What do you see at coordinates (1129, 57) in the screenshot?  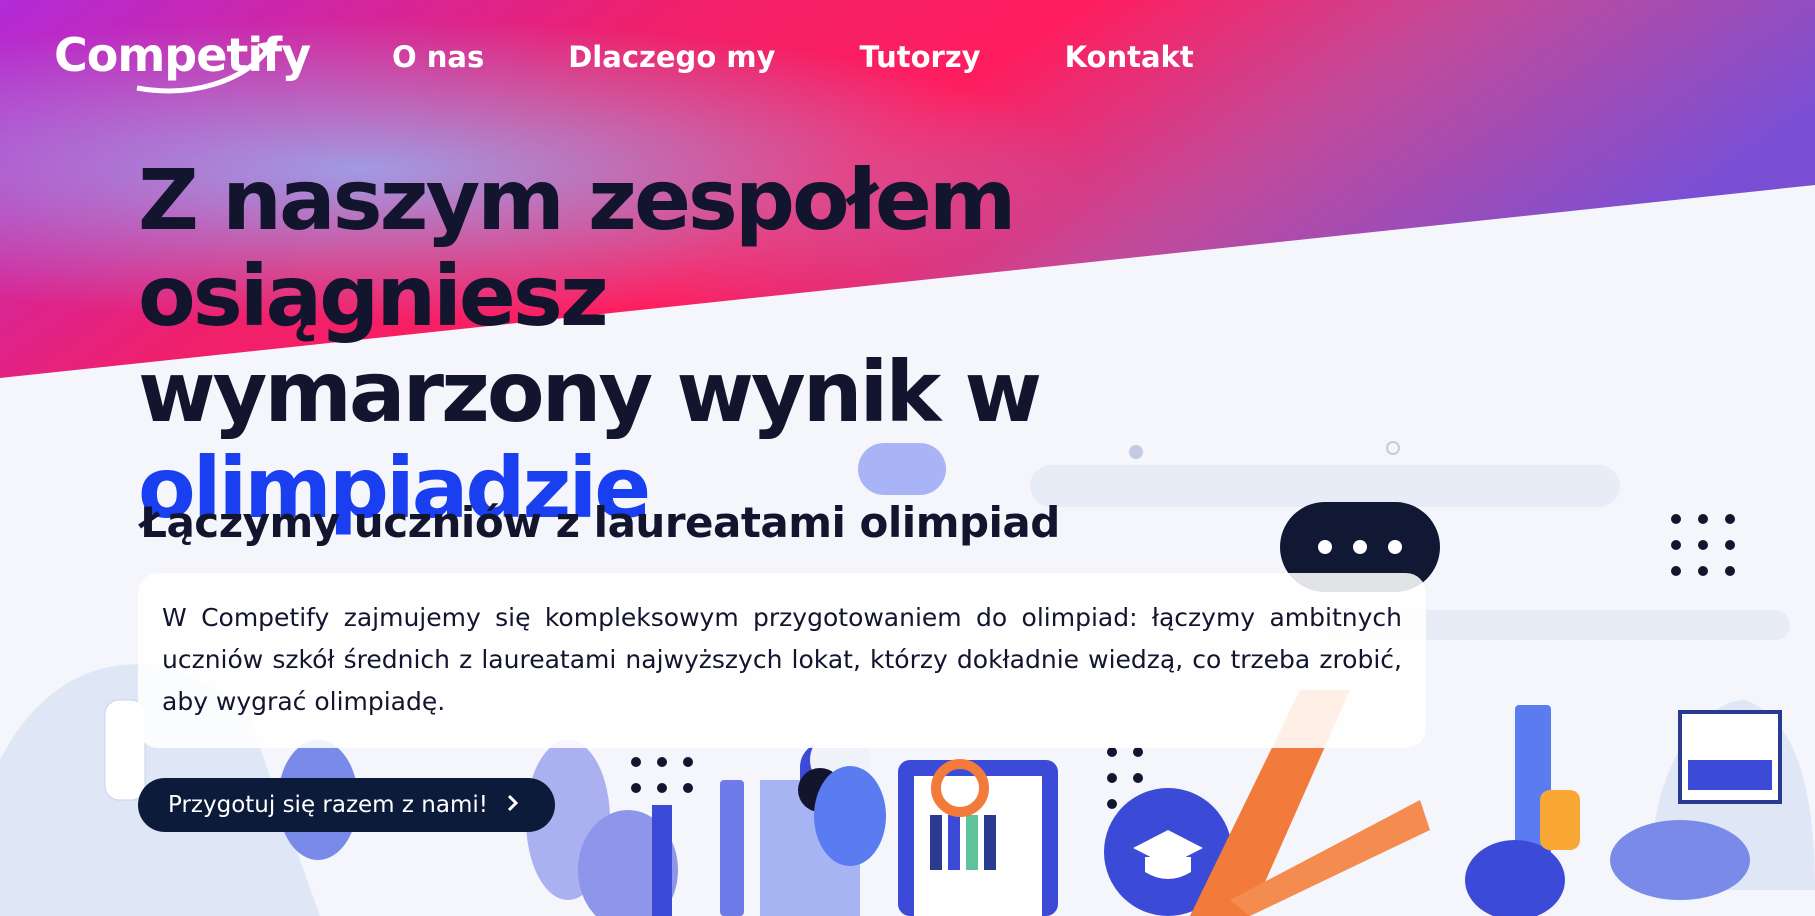 I see `nav-link-contact: Kontakt` at bounding box center [1129, 57].